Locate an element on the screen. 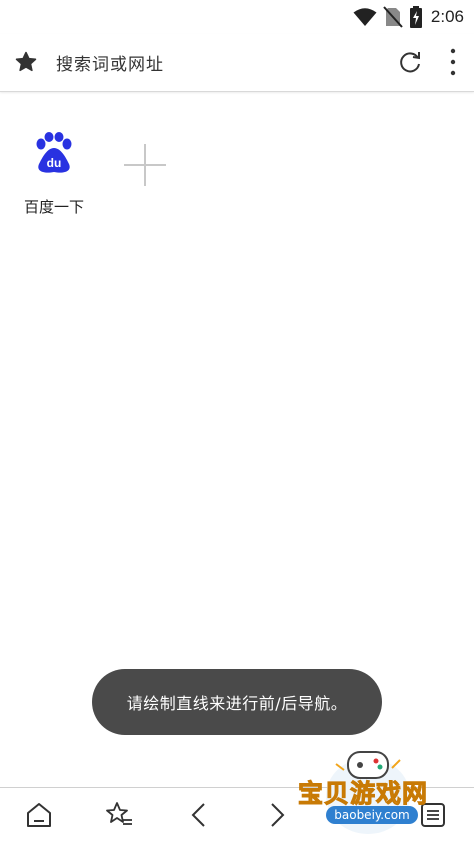  svg-text: du is located at coordinates (54, 163).